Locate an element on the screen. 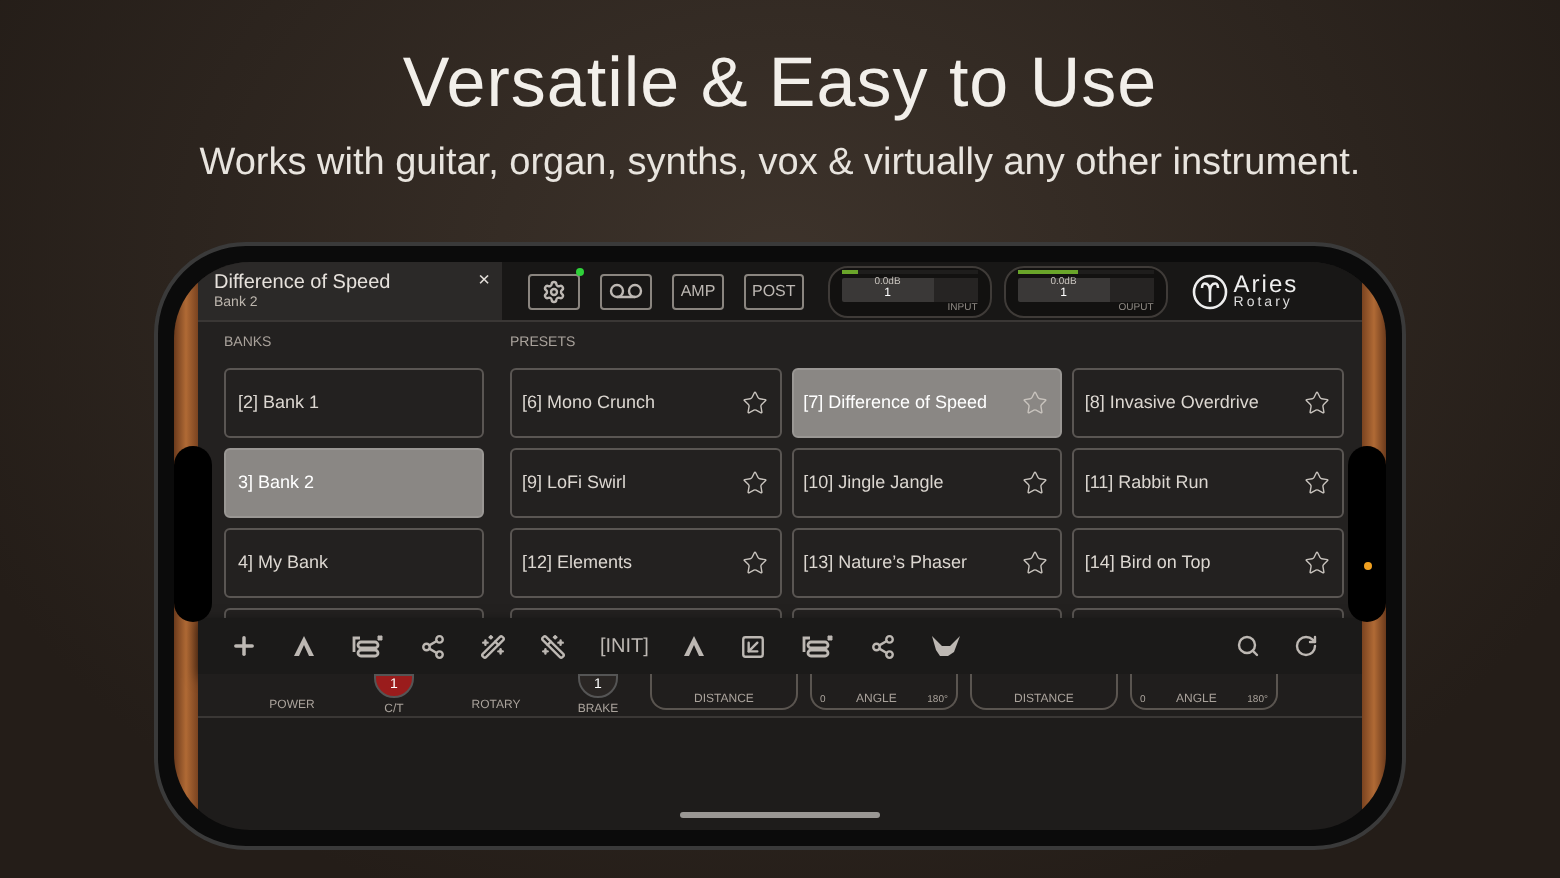 Image resolution: width=1560 pixels, height=878 pixels. preset-item: [12] Elements is located at coordinates (646, 563).